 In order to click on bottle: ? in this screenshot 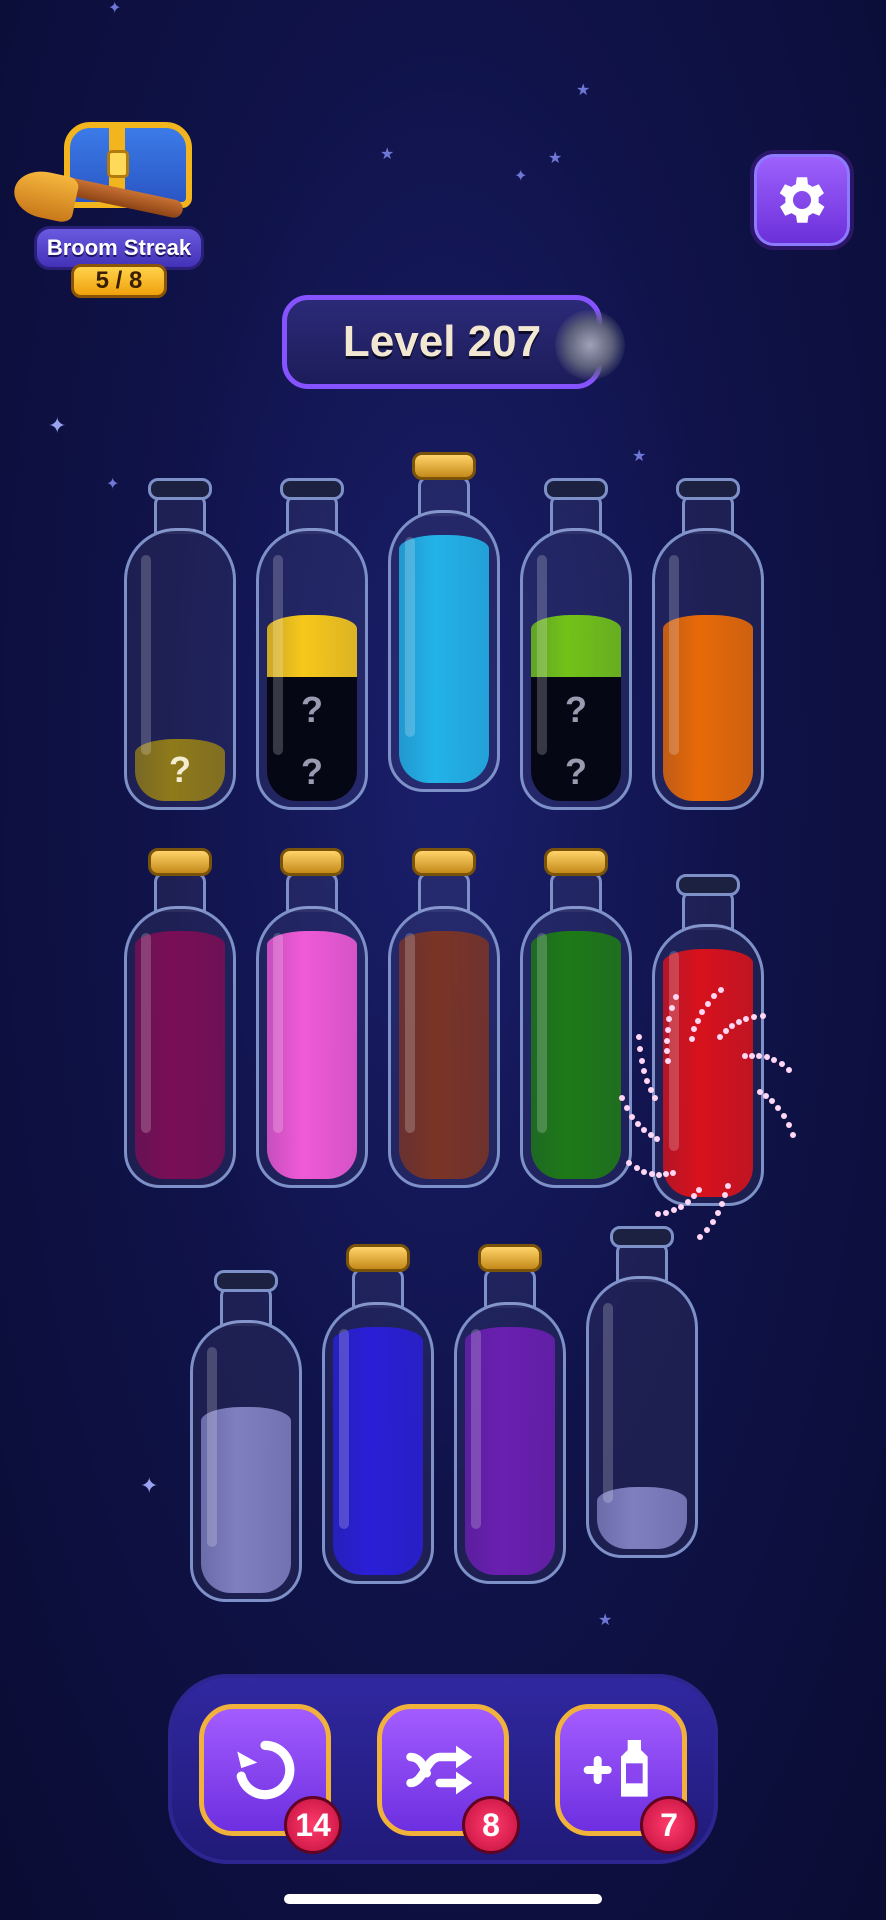, I will do `click(180, 640)`.